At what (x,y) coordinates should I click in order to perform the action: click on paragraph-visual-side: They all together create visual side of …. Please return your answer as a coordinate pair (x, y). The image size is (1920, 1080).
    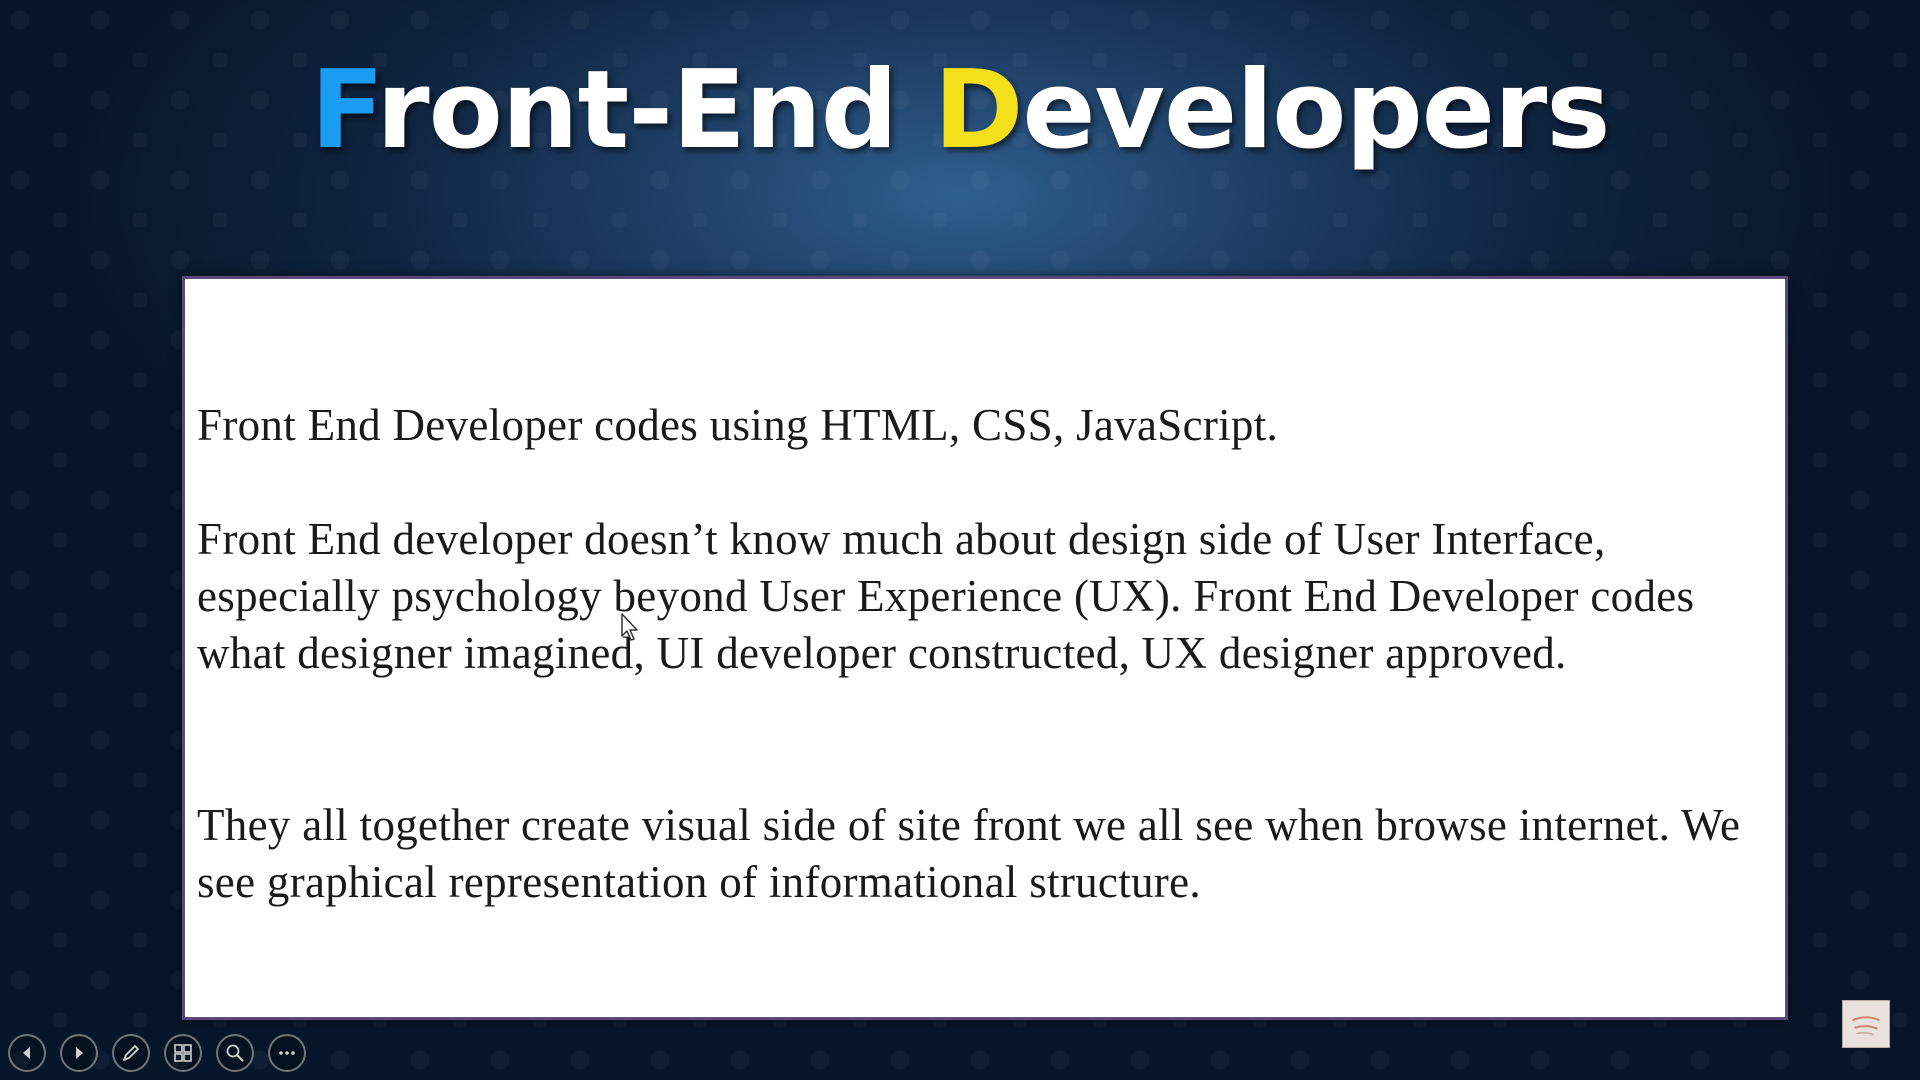
    Looking at the image, I should click on (969, 853).